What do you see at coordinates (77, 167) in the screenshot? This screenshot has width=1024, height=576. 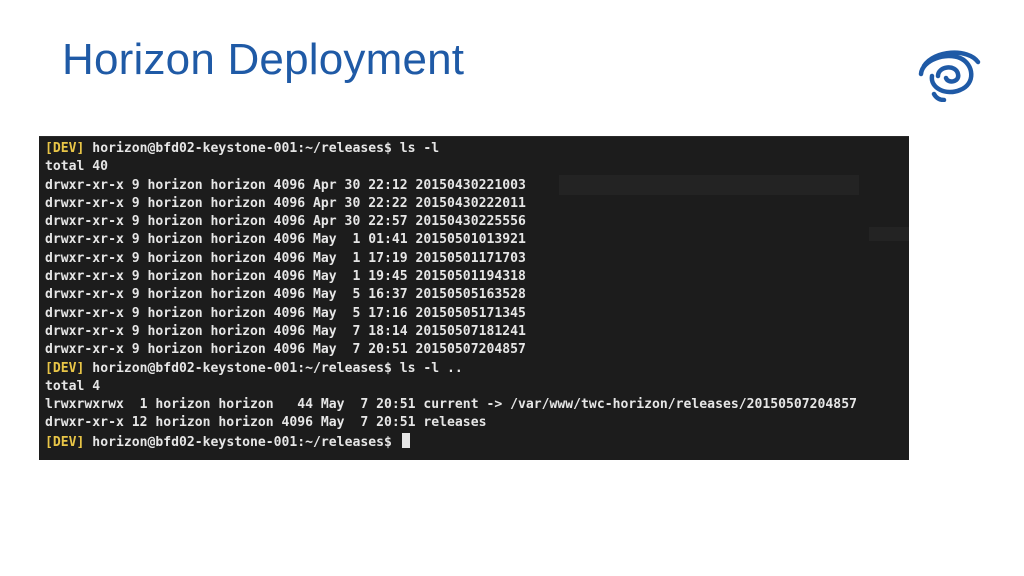 I see `terminal-line-text: total 40` at bounding box center [77, 167].